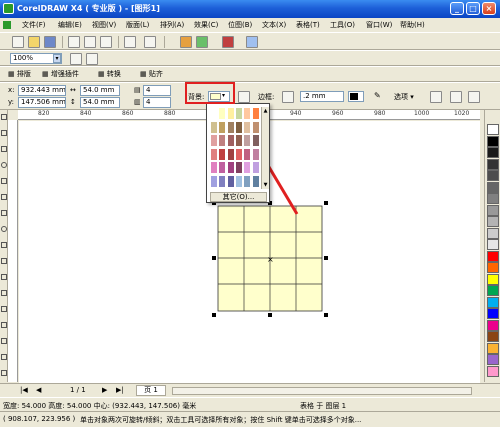  What do you see at coordinates (130, 42) in the screenshot?
I see `undo-icon` at bounding box center [130, 42].